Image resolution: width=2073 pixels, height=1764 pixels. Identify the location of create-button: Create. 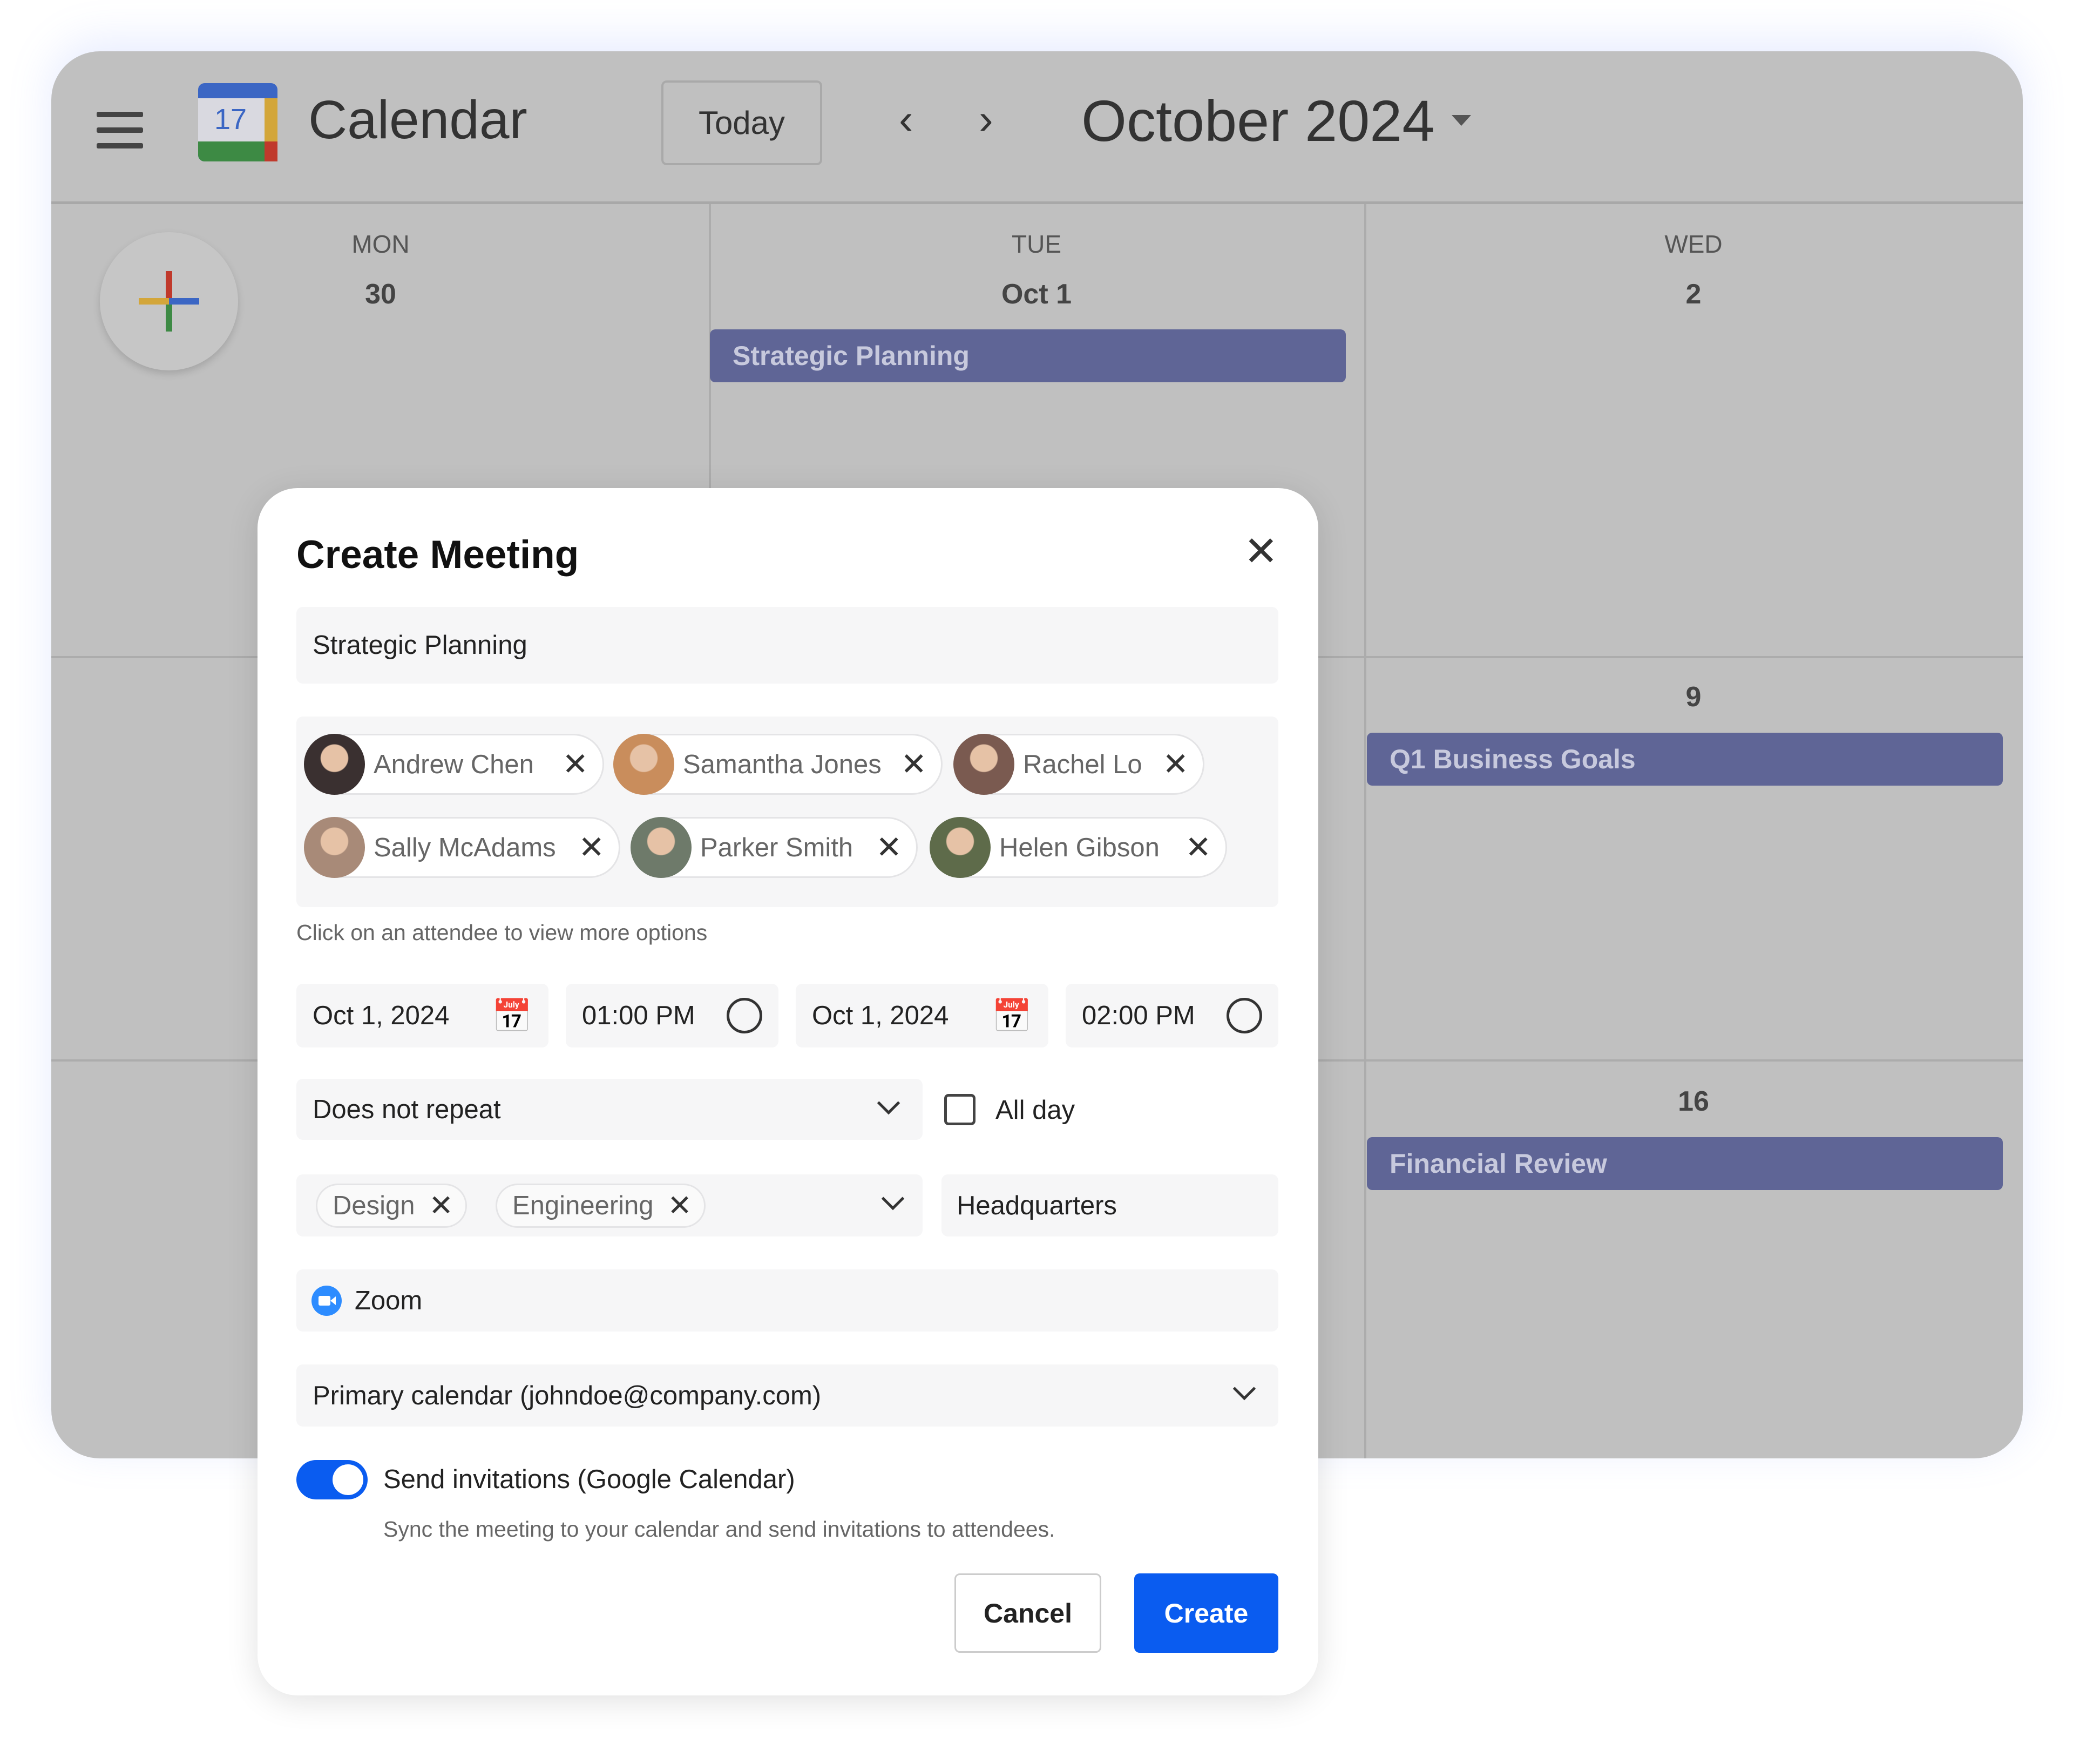
(1206, 1613).